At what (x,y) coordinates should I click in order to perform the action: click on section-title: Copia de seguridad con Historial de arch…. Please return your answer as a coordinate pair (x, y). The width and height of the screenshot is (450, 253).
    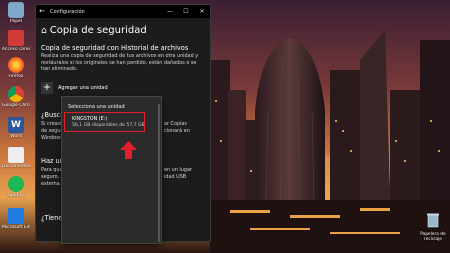
    Looking at the image, I should click on (115, 48).